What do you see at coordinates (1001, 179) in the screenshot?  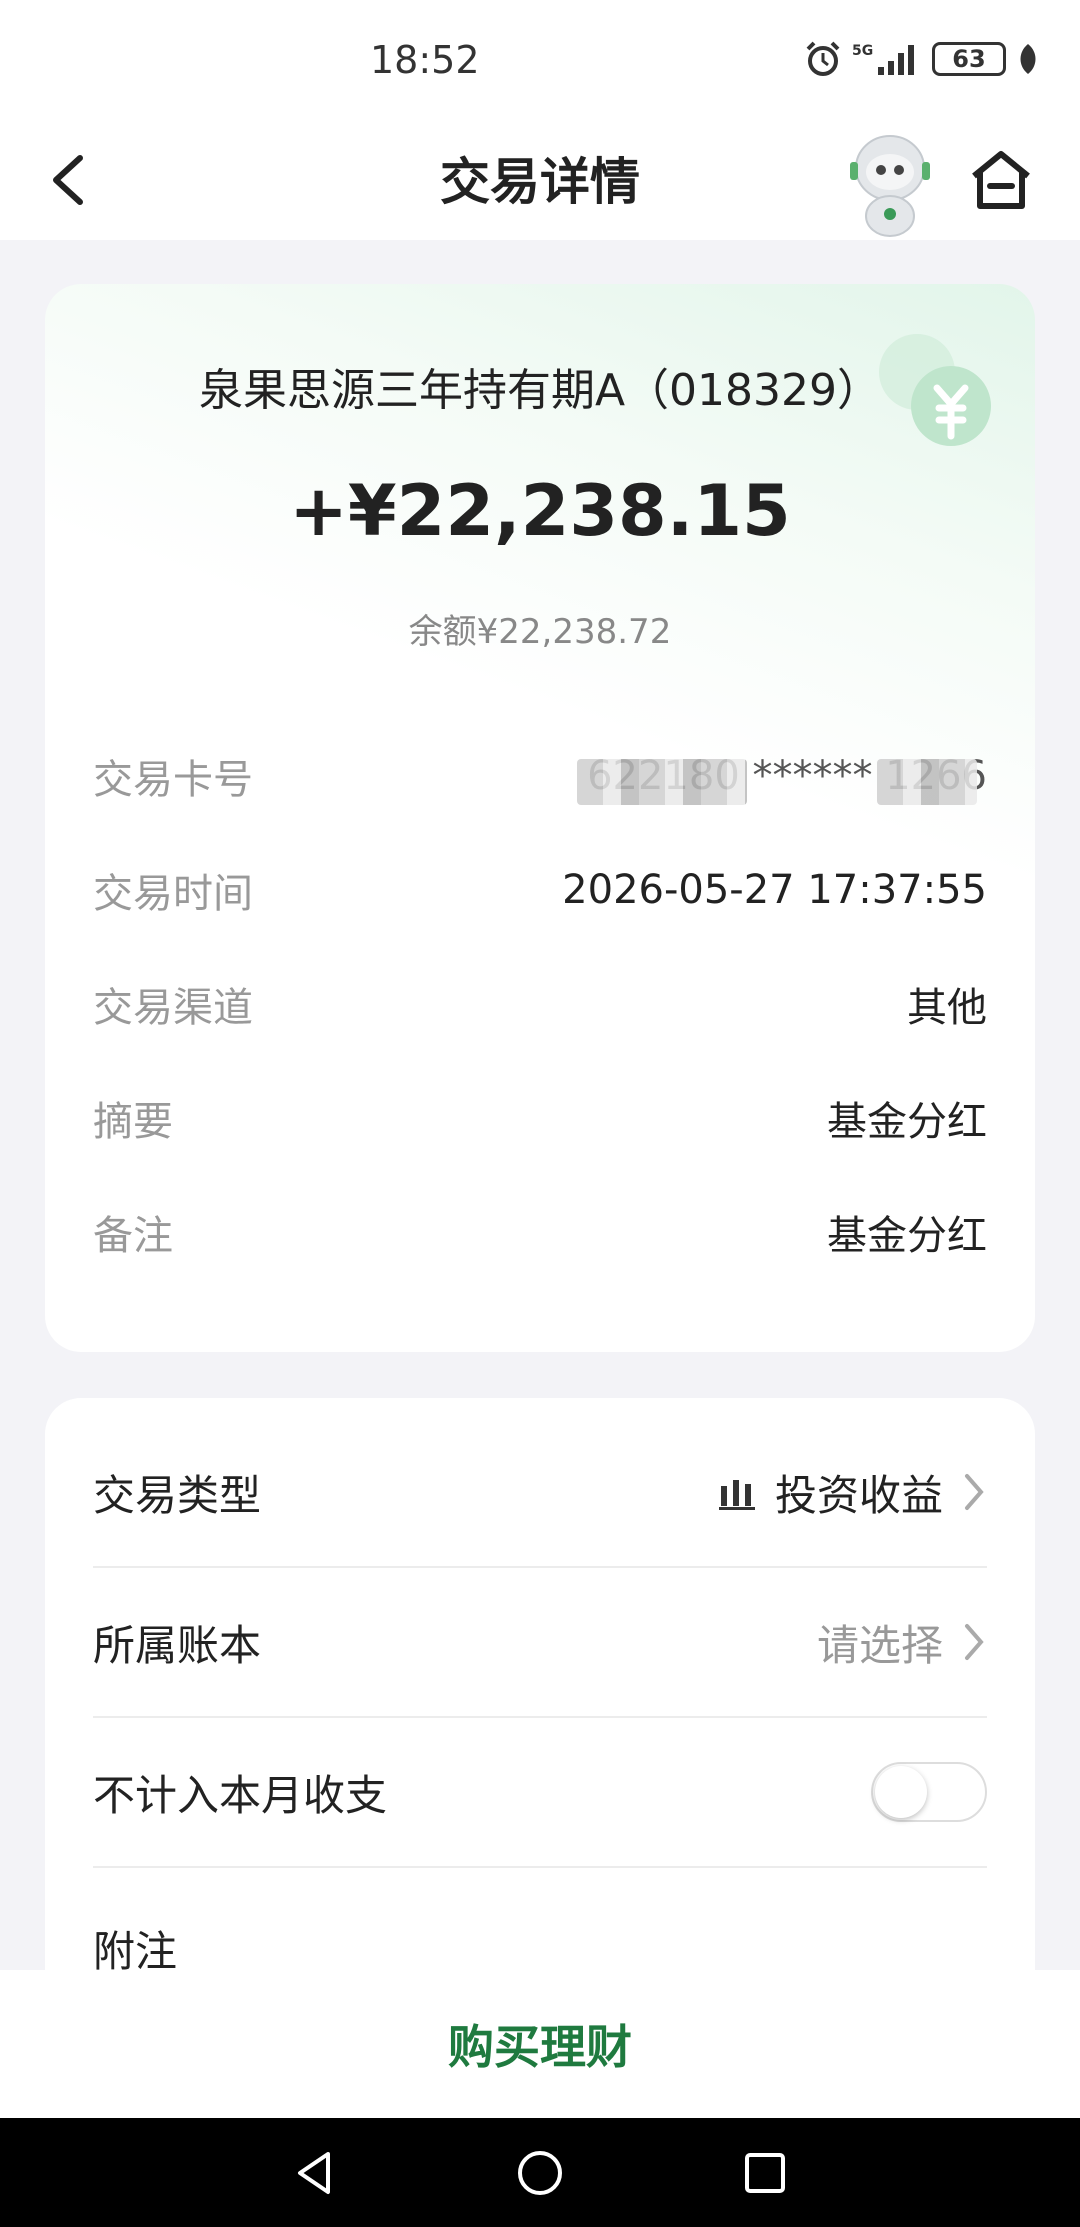 I see `home-icon` at bounding box center [1001, 179].